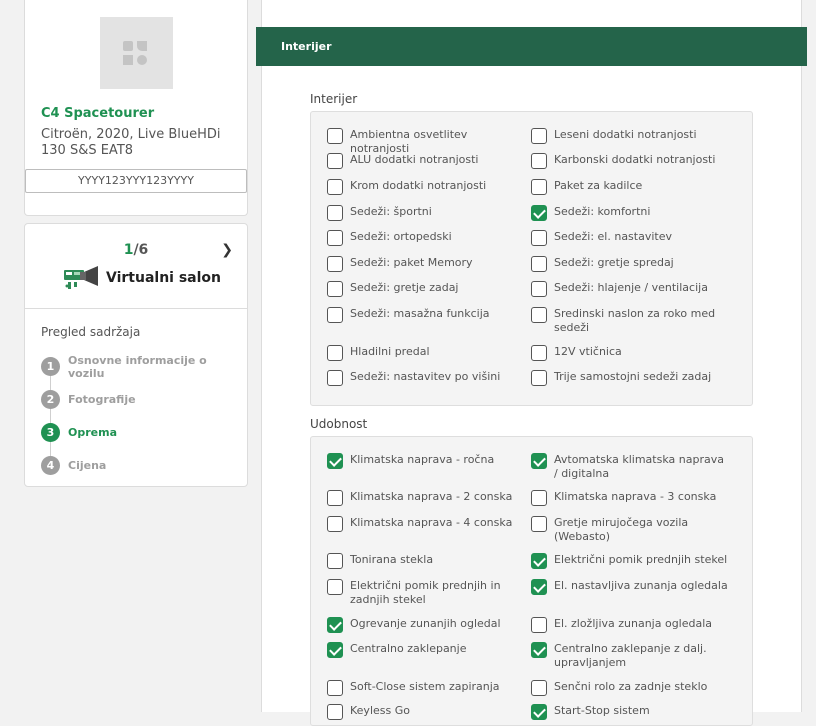 The image size is (816, 726). What do you see at coordinates (102, 399) in the screenshot?
I see `step-label: Fotografije` at bounding box center [102, 399].